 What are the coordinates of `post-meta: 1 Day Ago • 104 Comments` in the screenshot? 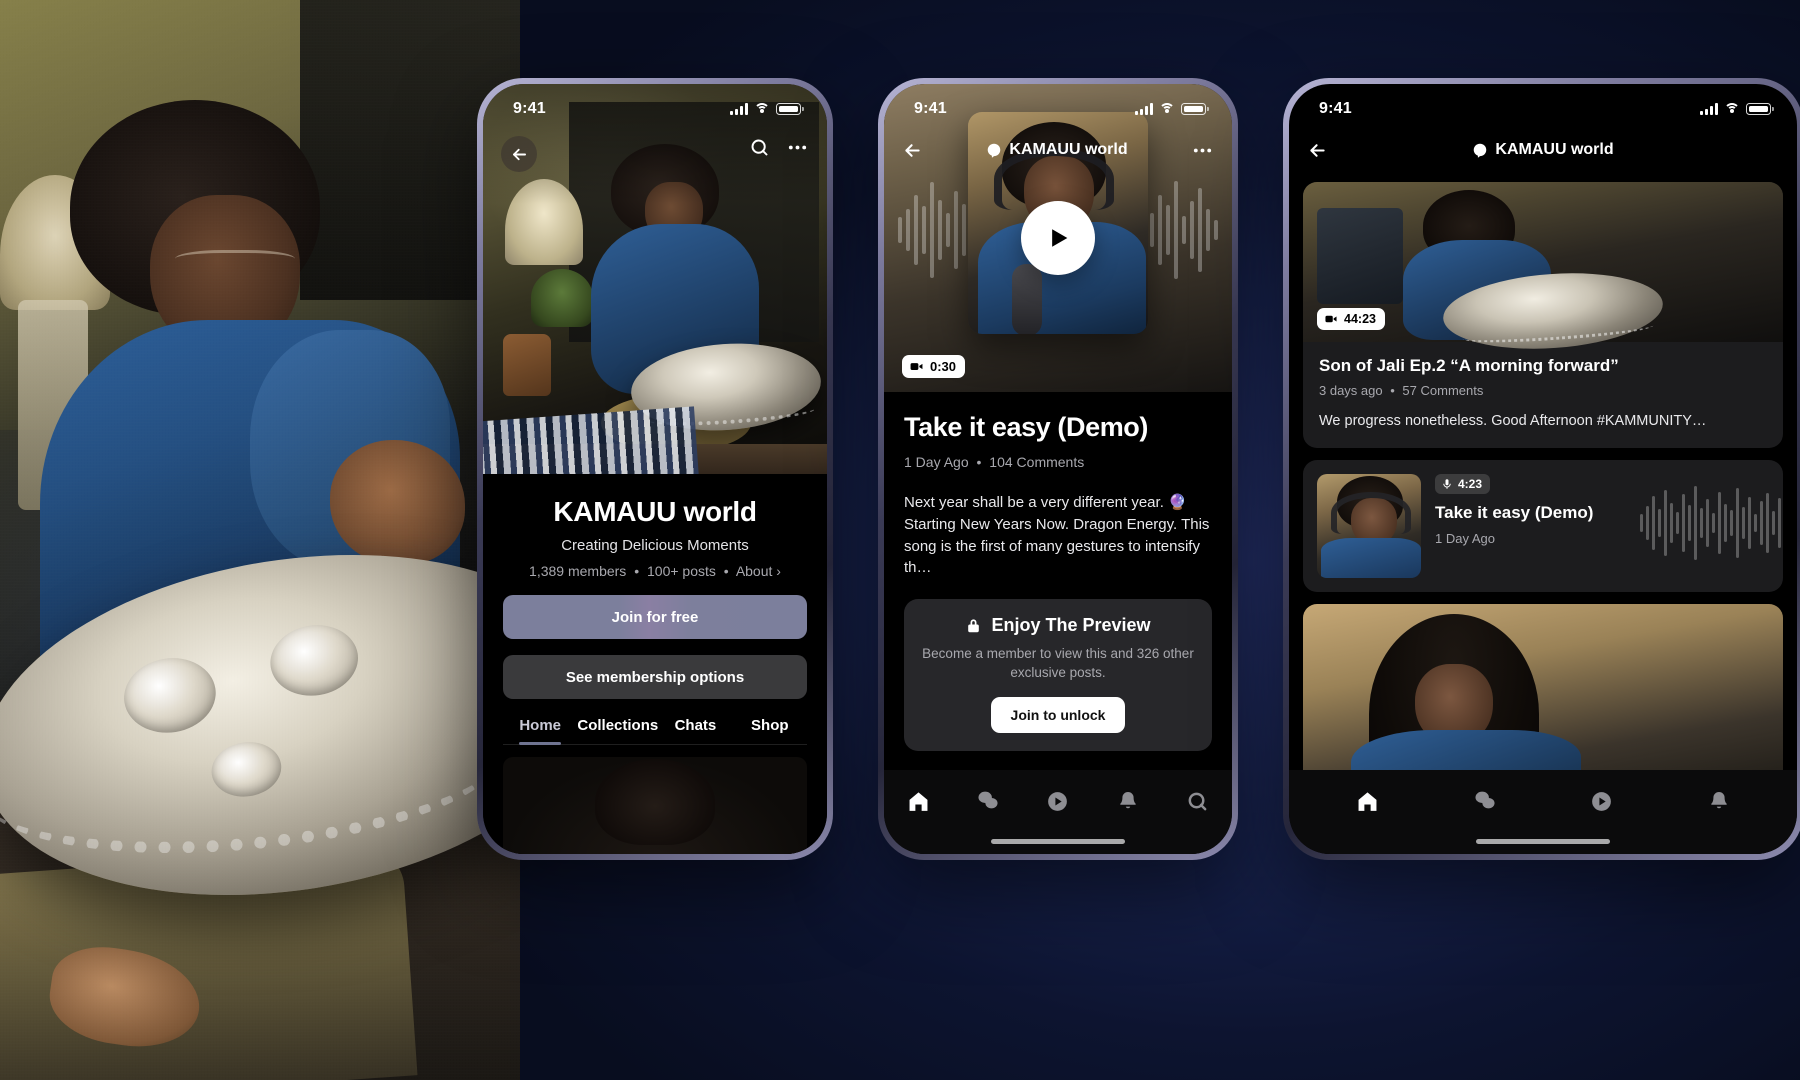 It's located at (1058, 462).